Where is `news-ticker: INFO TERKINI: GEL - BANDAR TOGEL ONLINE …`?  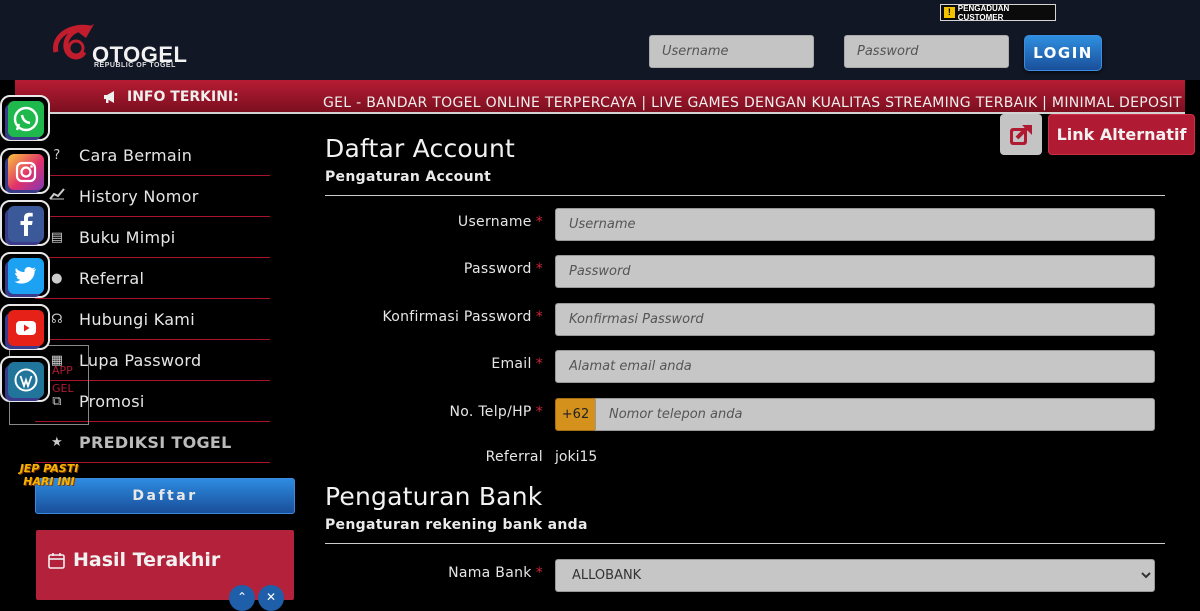 news-ticker: INFO TERKINI: GEL - BANDAR TOGEL ONLINE … is located at coordinates (600, 97).